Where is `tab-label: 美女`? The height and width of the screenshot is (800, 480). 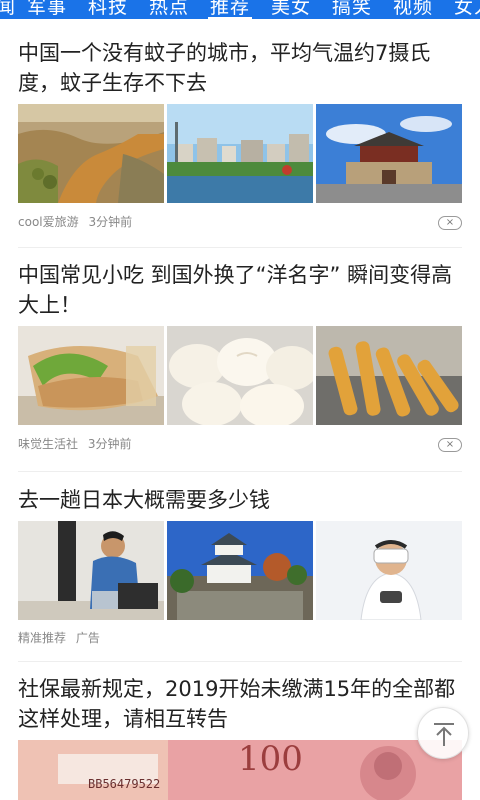
tab-label: 美女 is located at coordinates (291, 9).